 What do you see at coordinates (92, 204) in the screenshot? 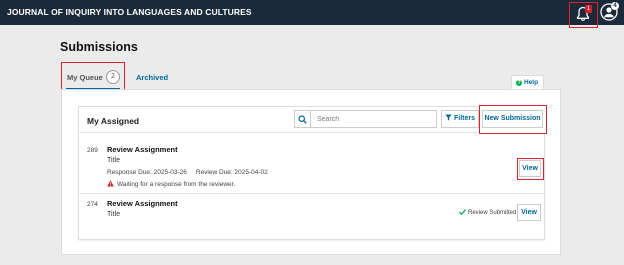
I see `submission-id: 274` at bounding box center [92, 204].